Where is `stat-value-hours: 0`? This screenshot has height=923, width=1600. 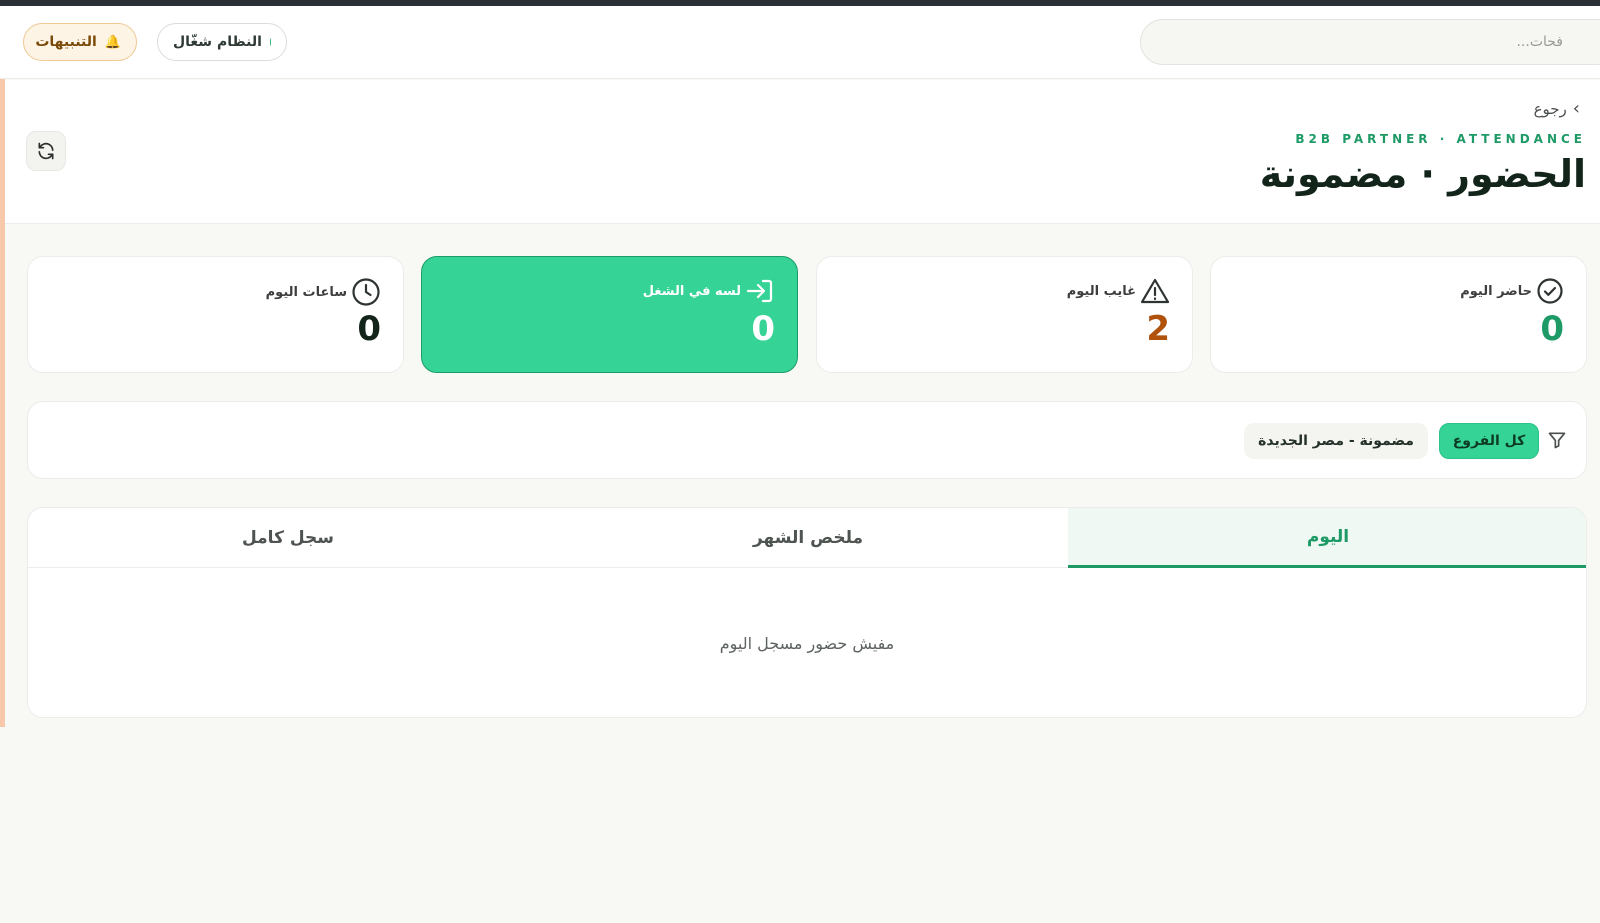 stat-value-hours: 0 is located at coordinates (369, 329).